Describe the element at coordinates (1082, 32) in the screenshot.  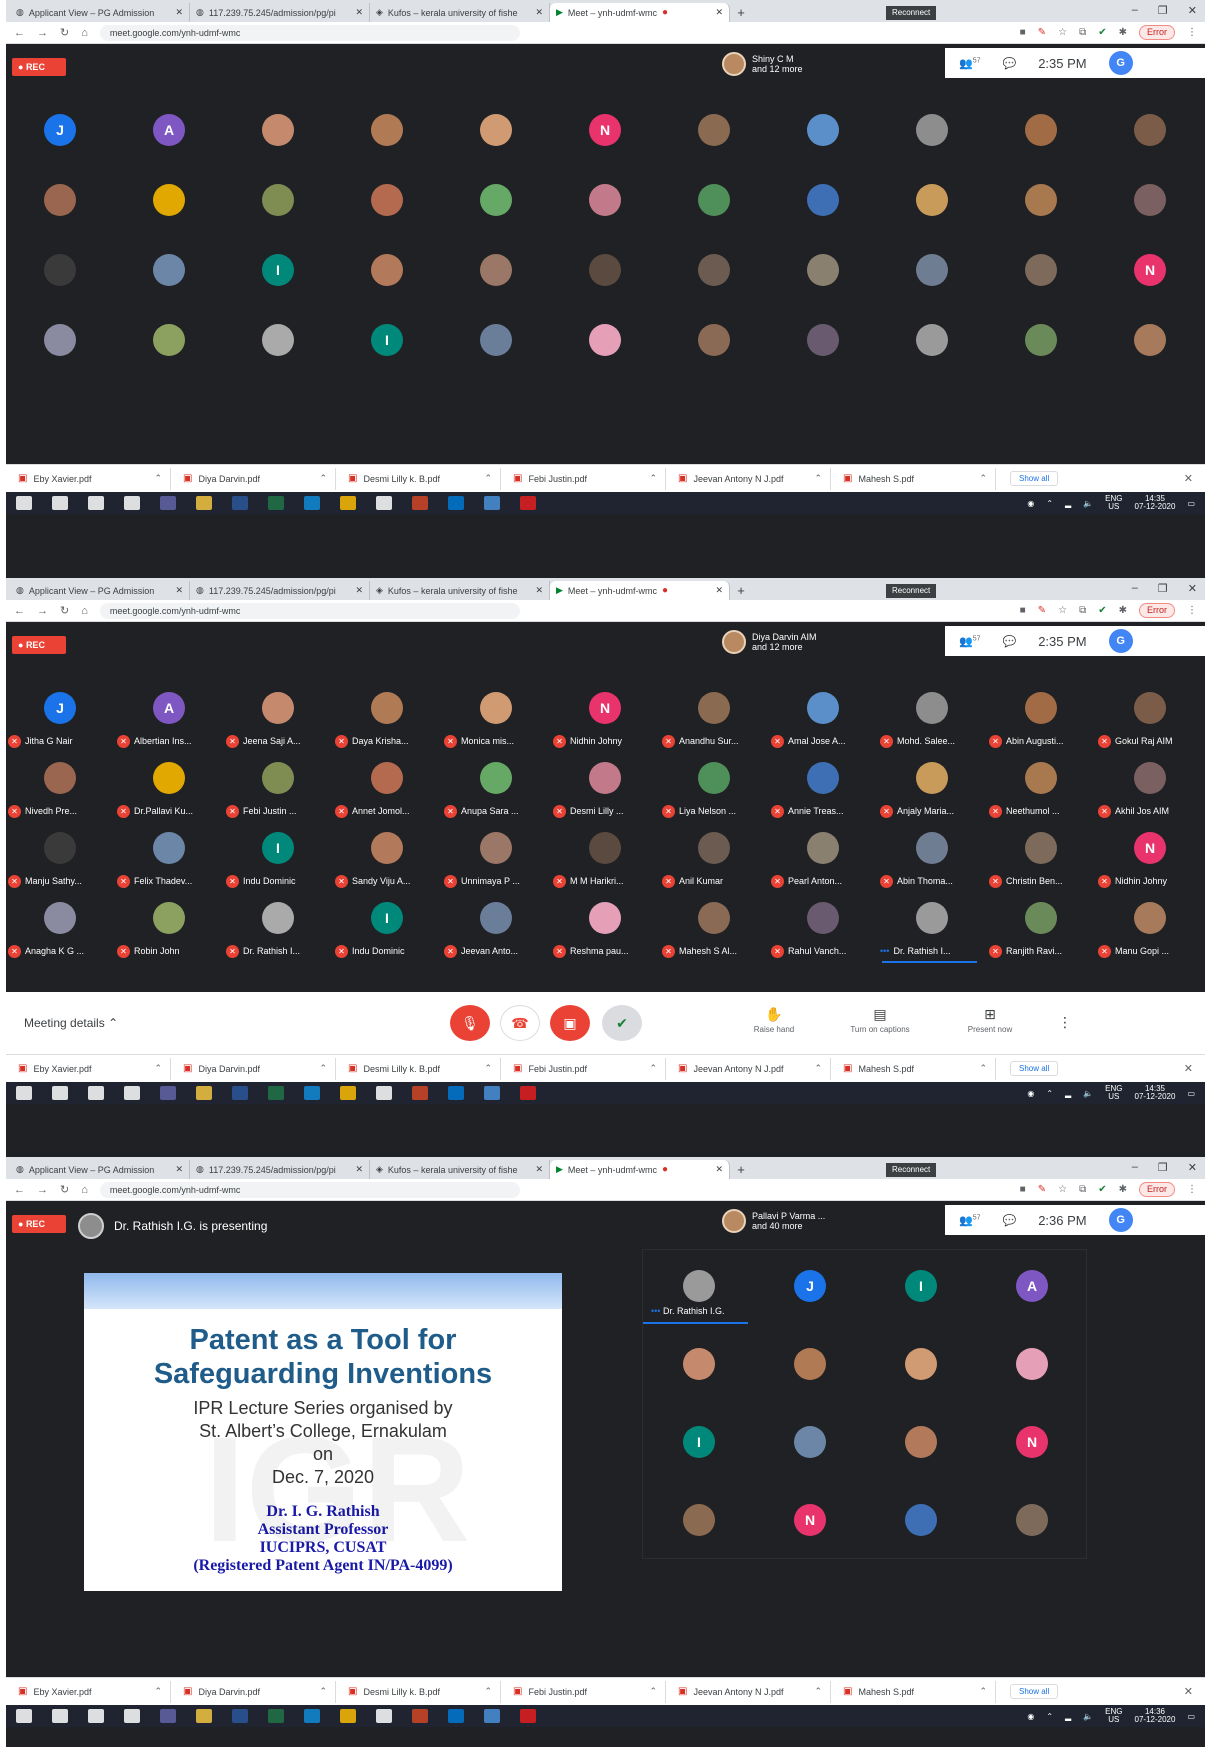
I see `extension-icon: ⧉` at that location.